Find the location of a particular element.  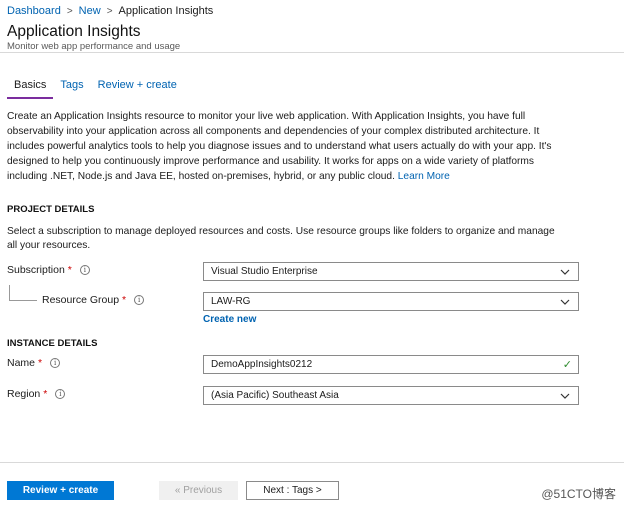

tab-bar: Basics Tags Review + create is located at coordinates (95, 88).